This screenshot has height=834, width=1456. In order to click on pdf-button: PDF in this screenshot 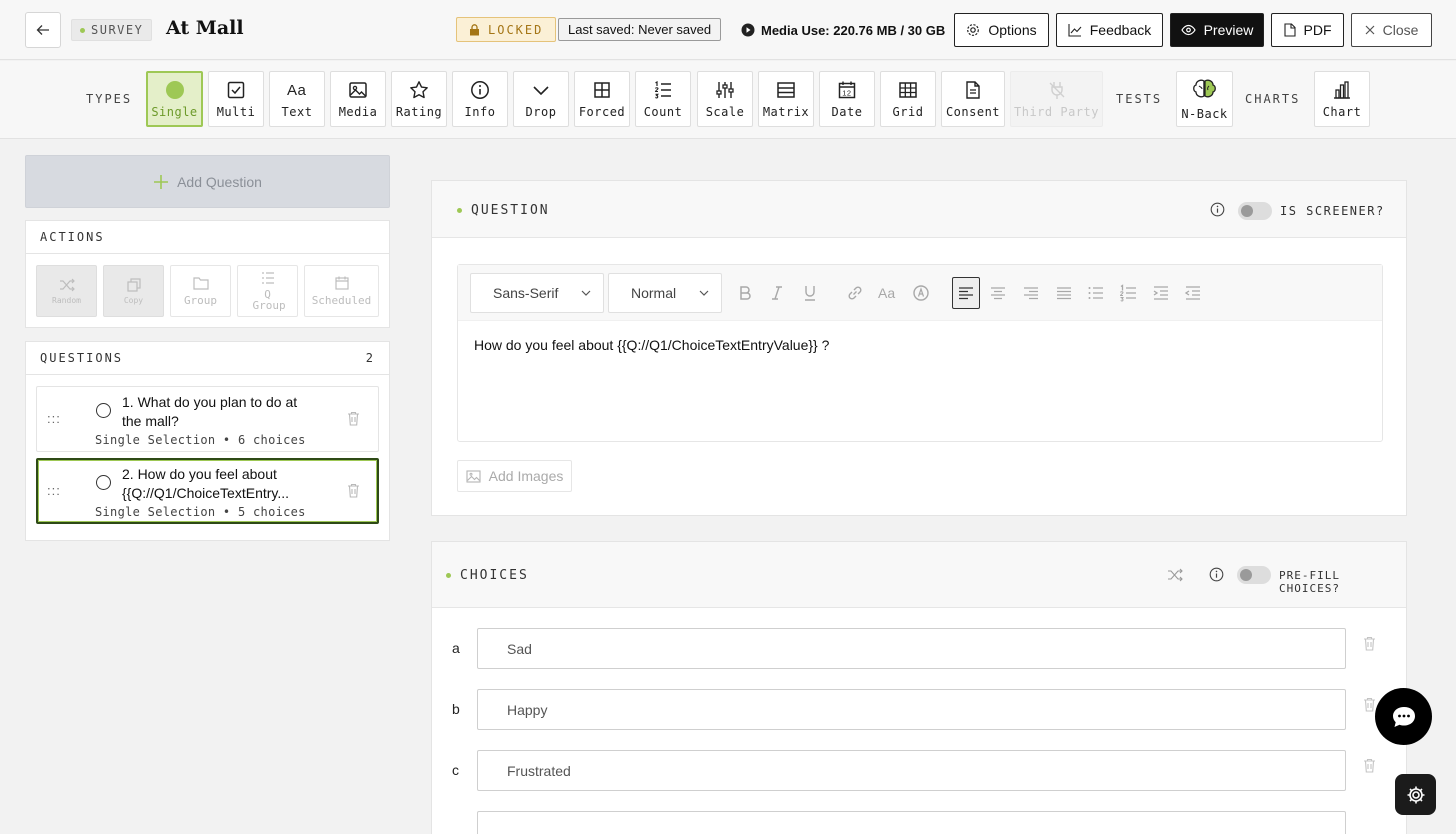, I will do `click(1307, 30)`.